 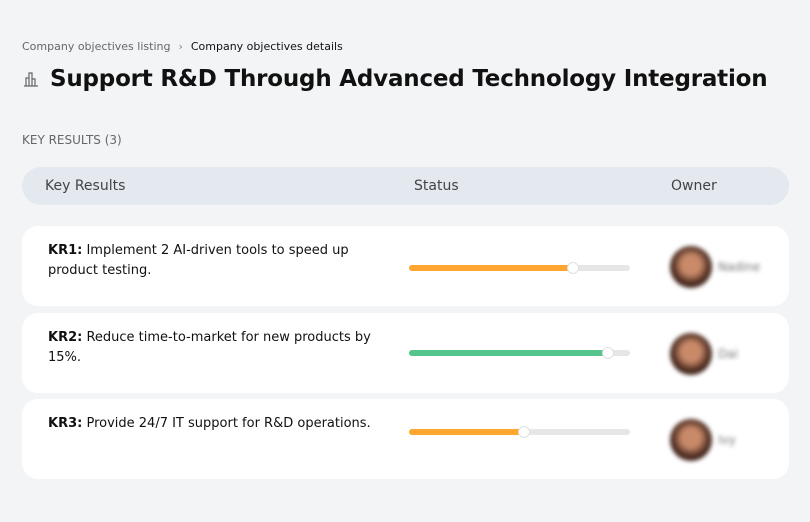 I want to click on header-key-results: Key Results, so click(x=85, y=186).